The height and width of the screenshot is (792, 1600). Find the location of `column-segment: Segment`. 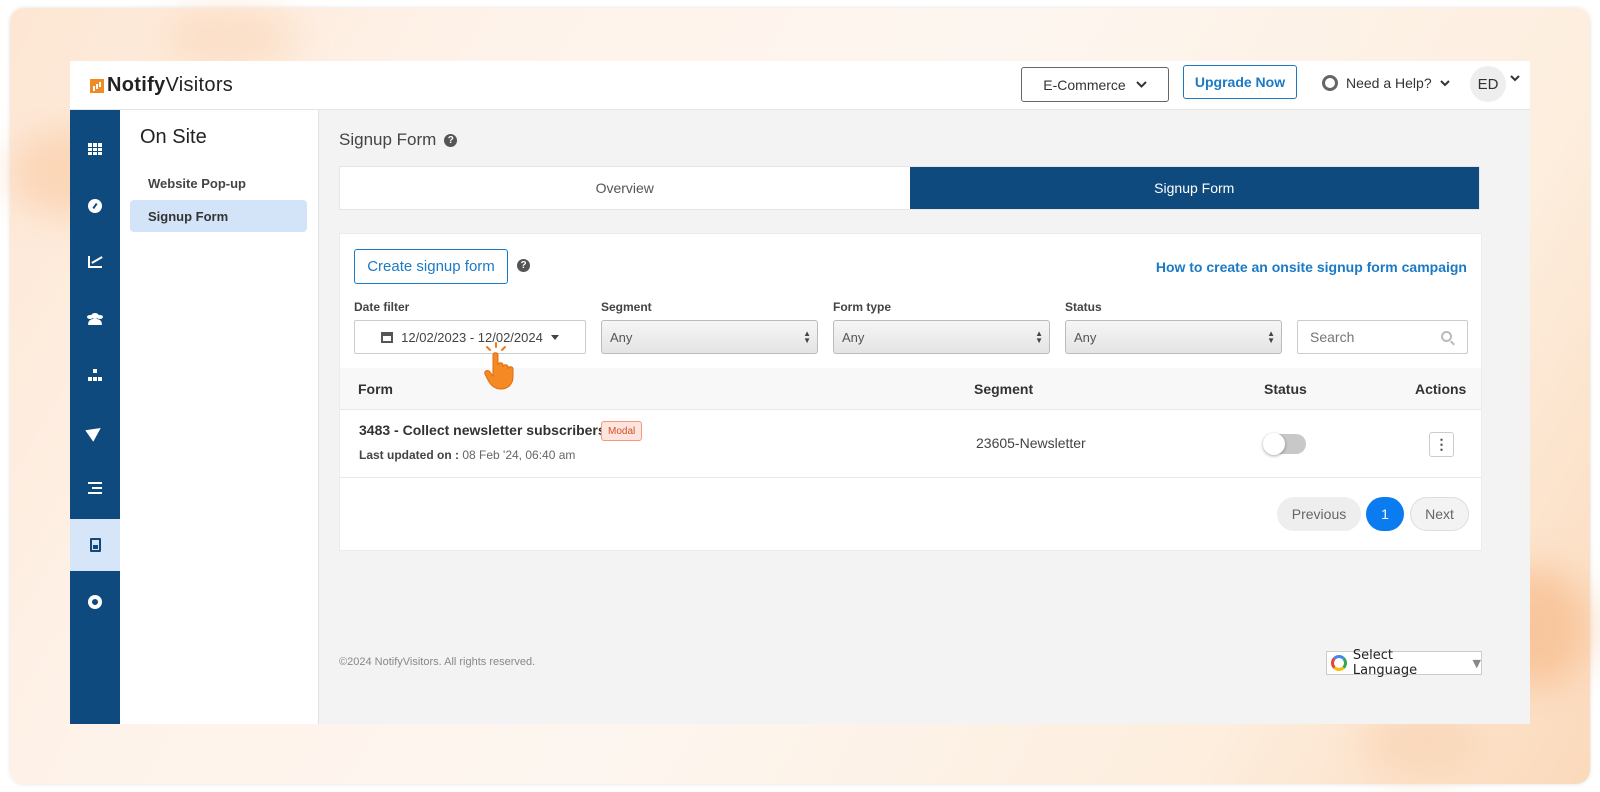

column-segment: Segment is located at coordinates (1004, 389).